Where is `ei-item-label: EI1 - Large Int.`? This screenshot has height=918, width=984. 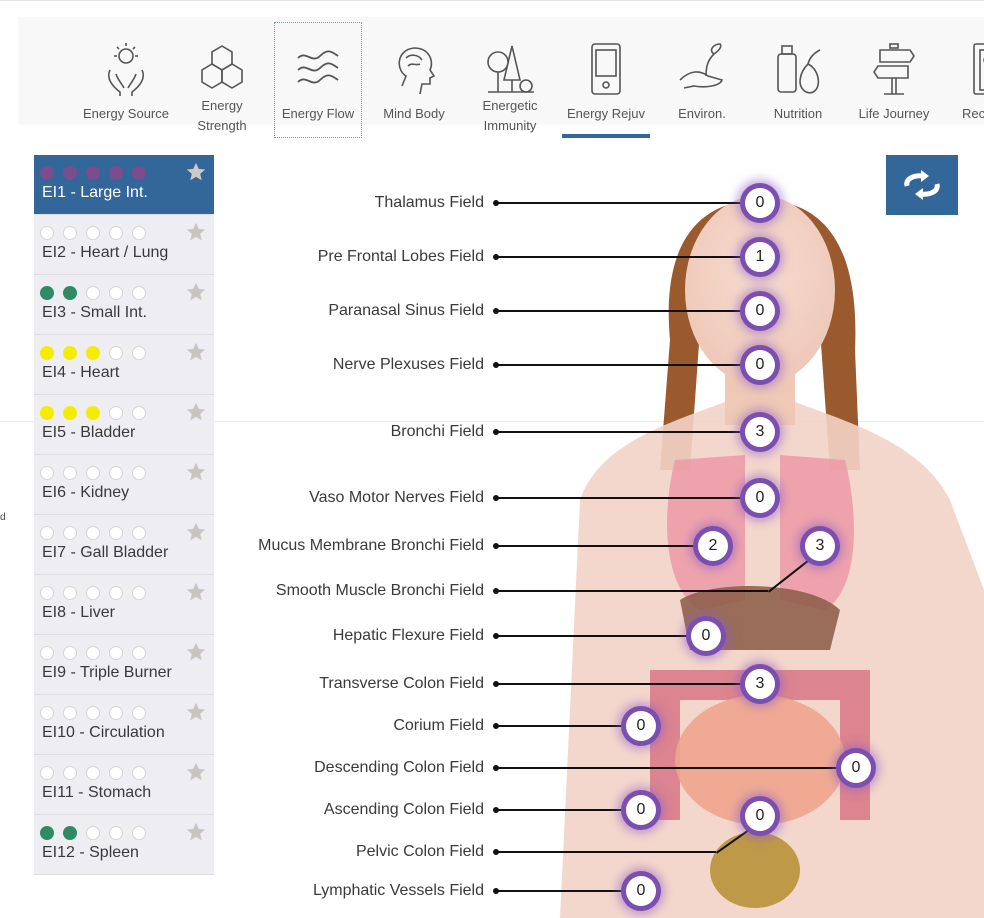 ei-item-label: EI1 - Large Int. is located at coordinates (95, 192).